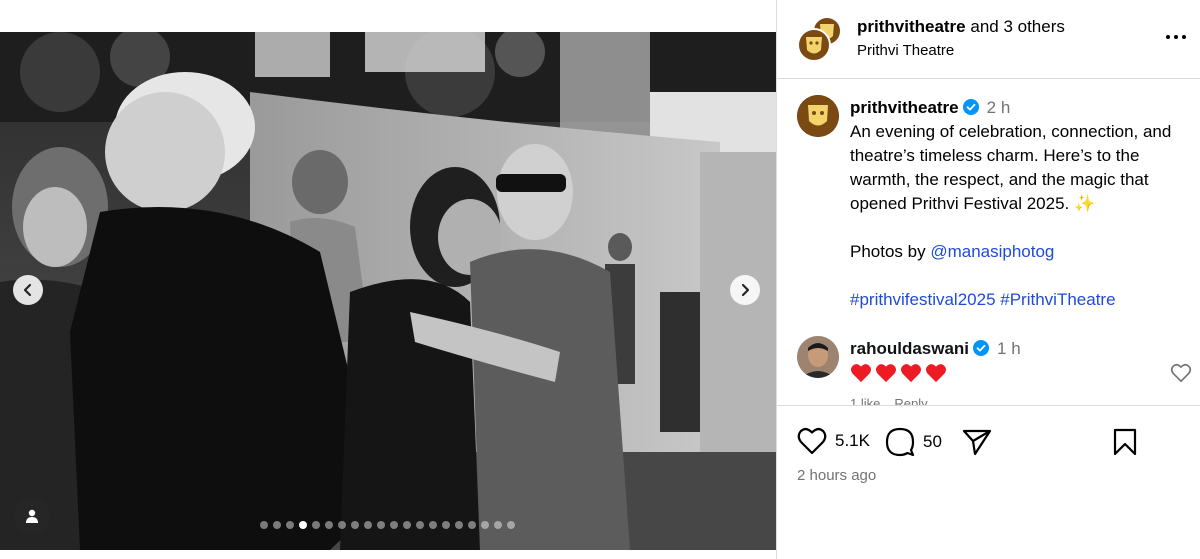  Describe the element at coordinates (1009, 348) in the screenshot. I see `comment-time: 1 h` at that location.